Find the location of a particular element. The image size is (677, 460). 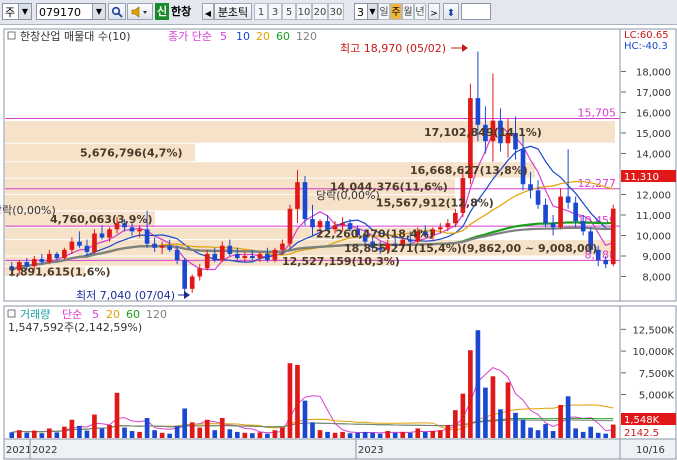

interval-5-button: 5 is located at coordinates (289, 11).